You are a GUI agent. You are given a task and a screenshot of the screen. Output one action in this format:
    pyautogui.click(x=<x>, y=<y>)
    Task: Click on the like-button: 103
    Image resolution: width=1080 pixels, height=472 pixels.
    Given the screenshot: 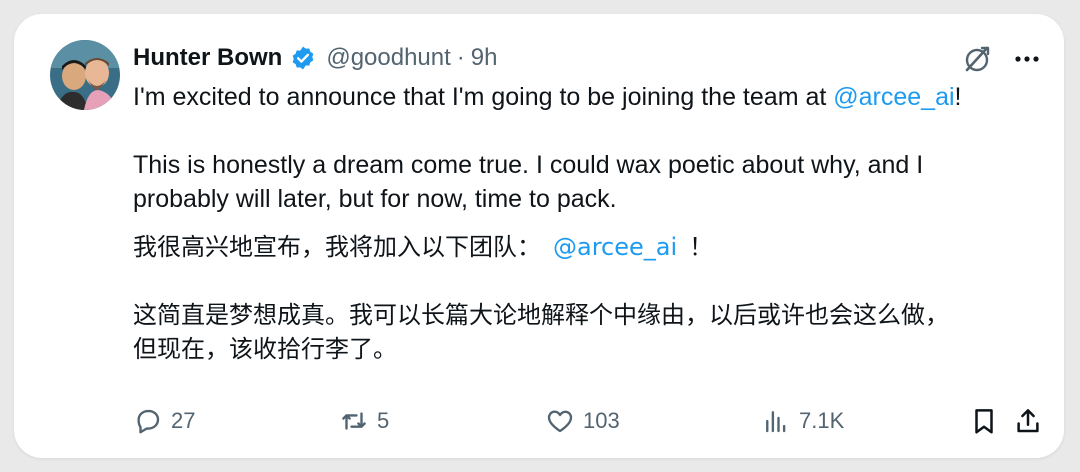 What is the action you would take?
    pyautogui.click(x=582, y=421)
    